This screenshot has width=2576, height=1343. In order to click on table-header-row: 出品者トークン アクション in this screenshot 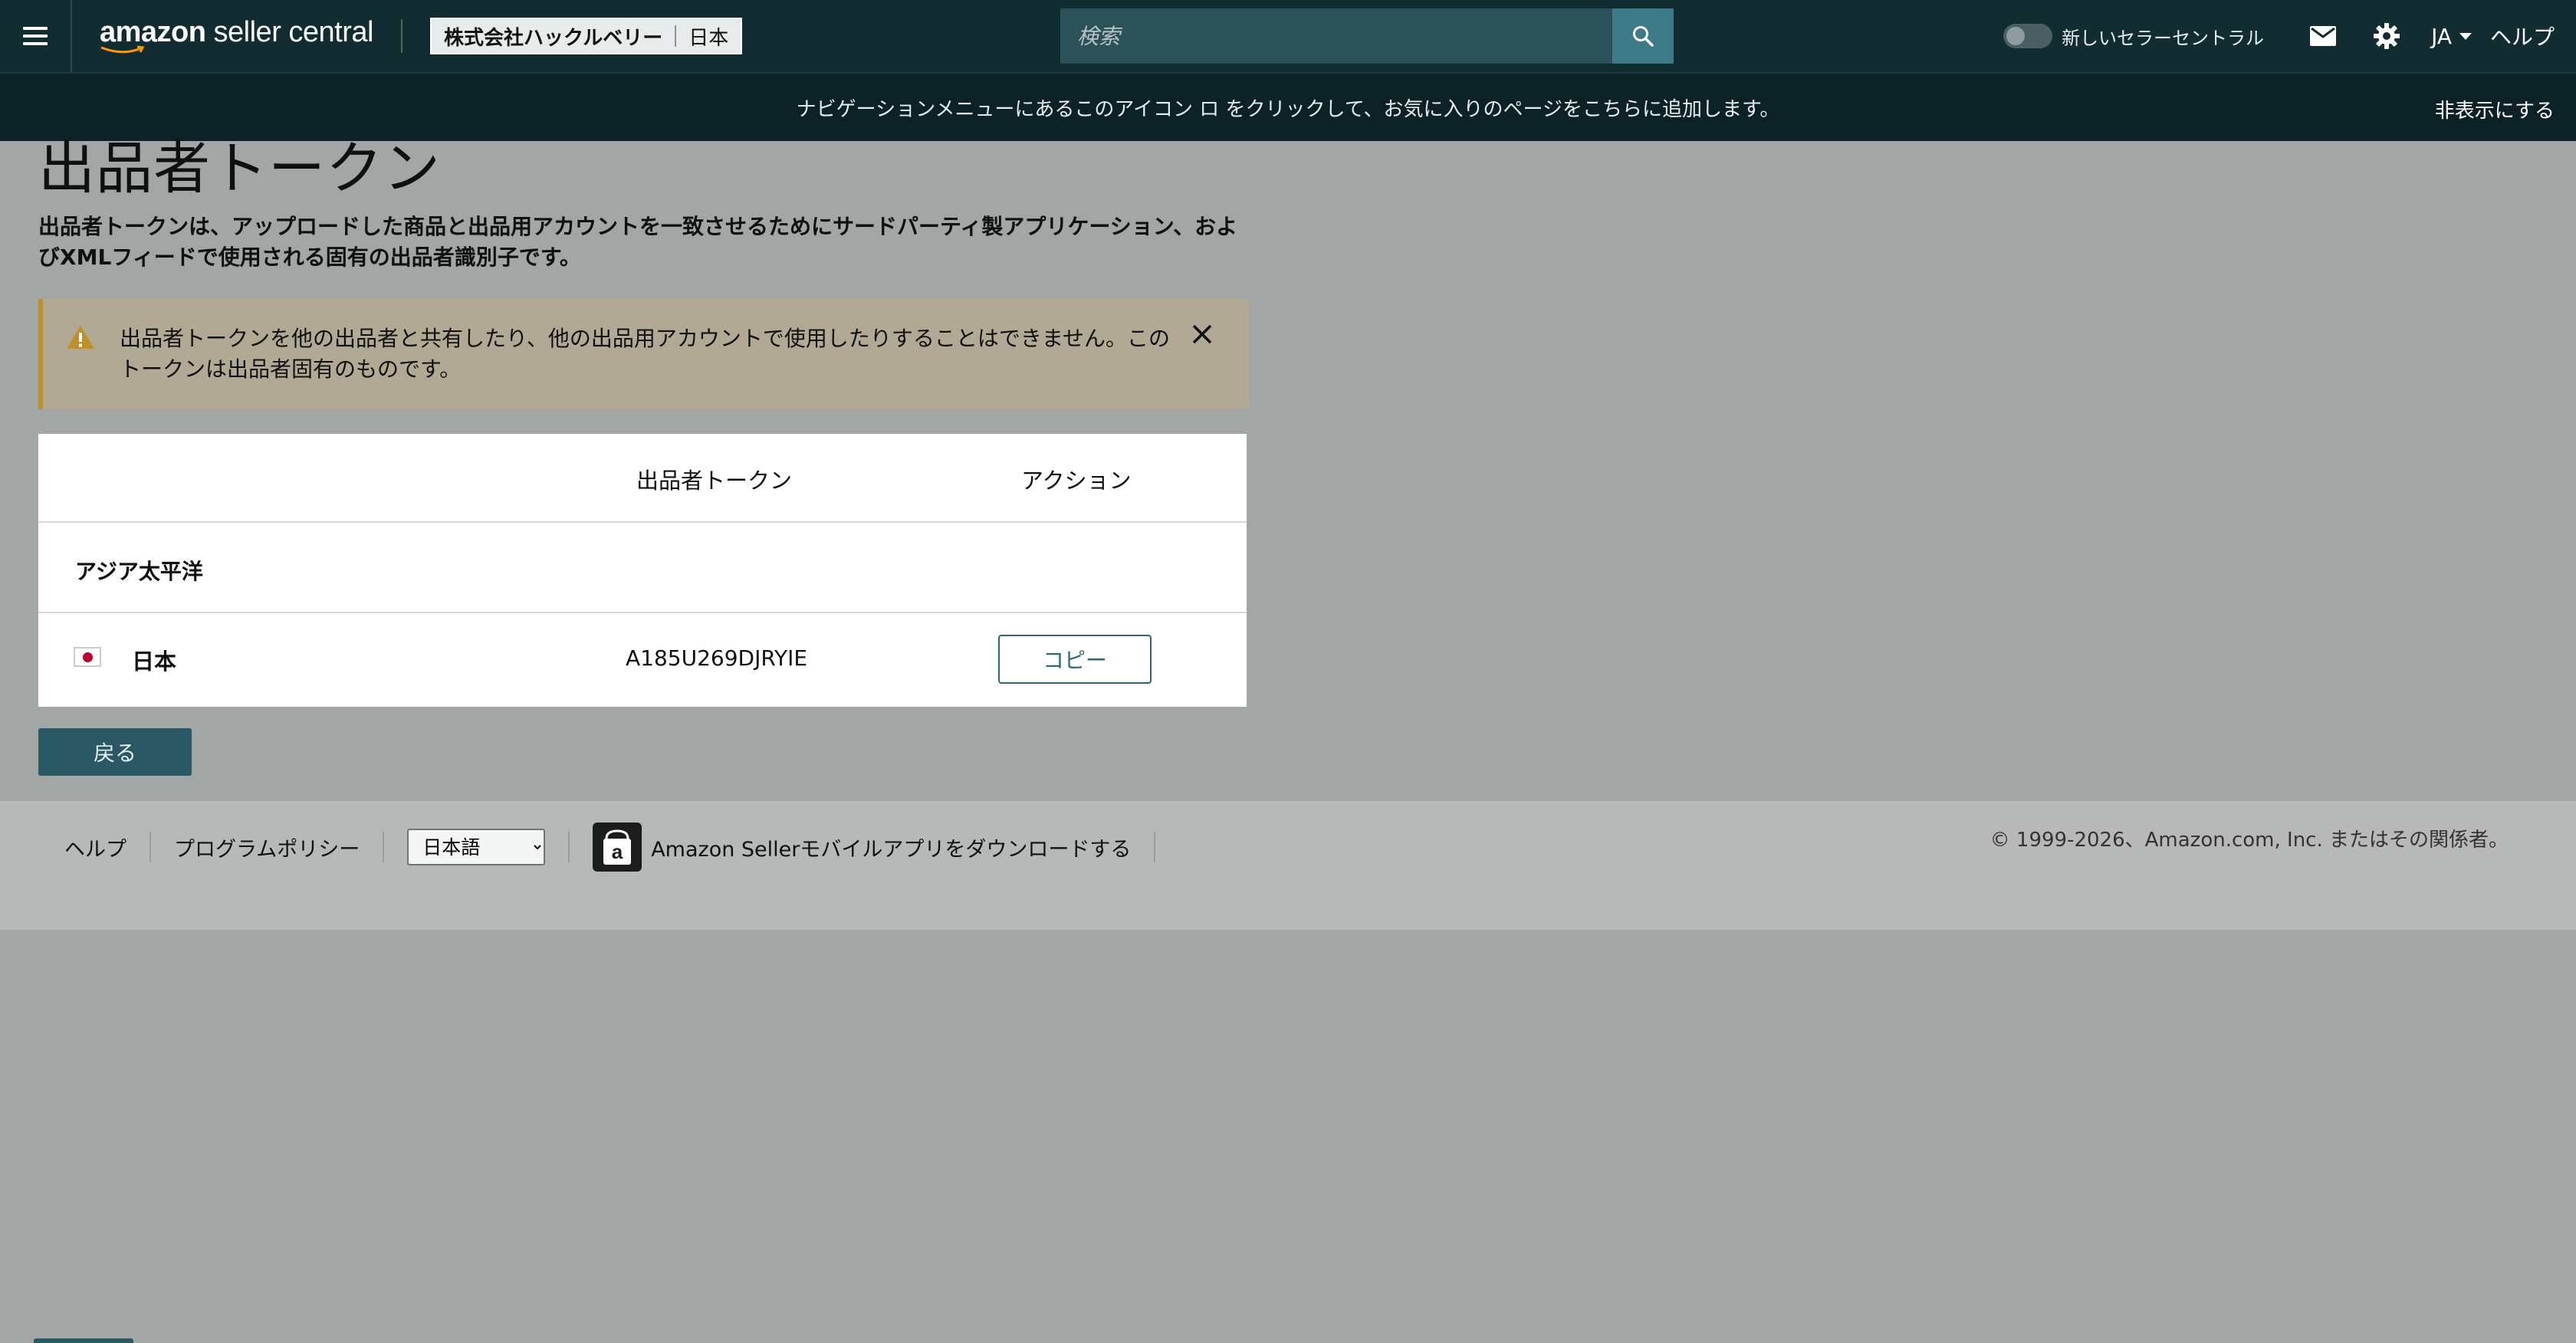, I will do `click(643, 478)`.